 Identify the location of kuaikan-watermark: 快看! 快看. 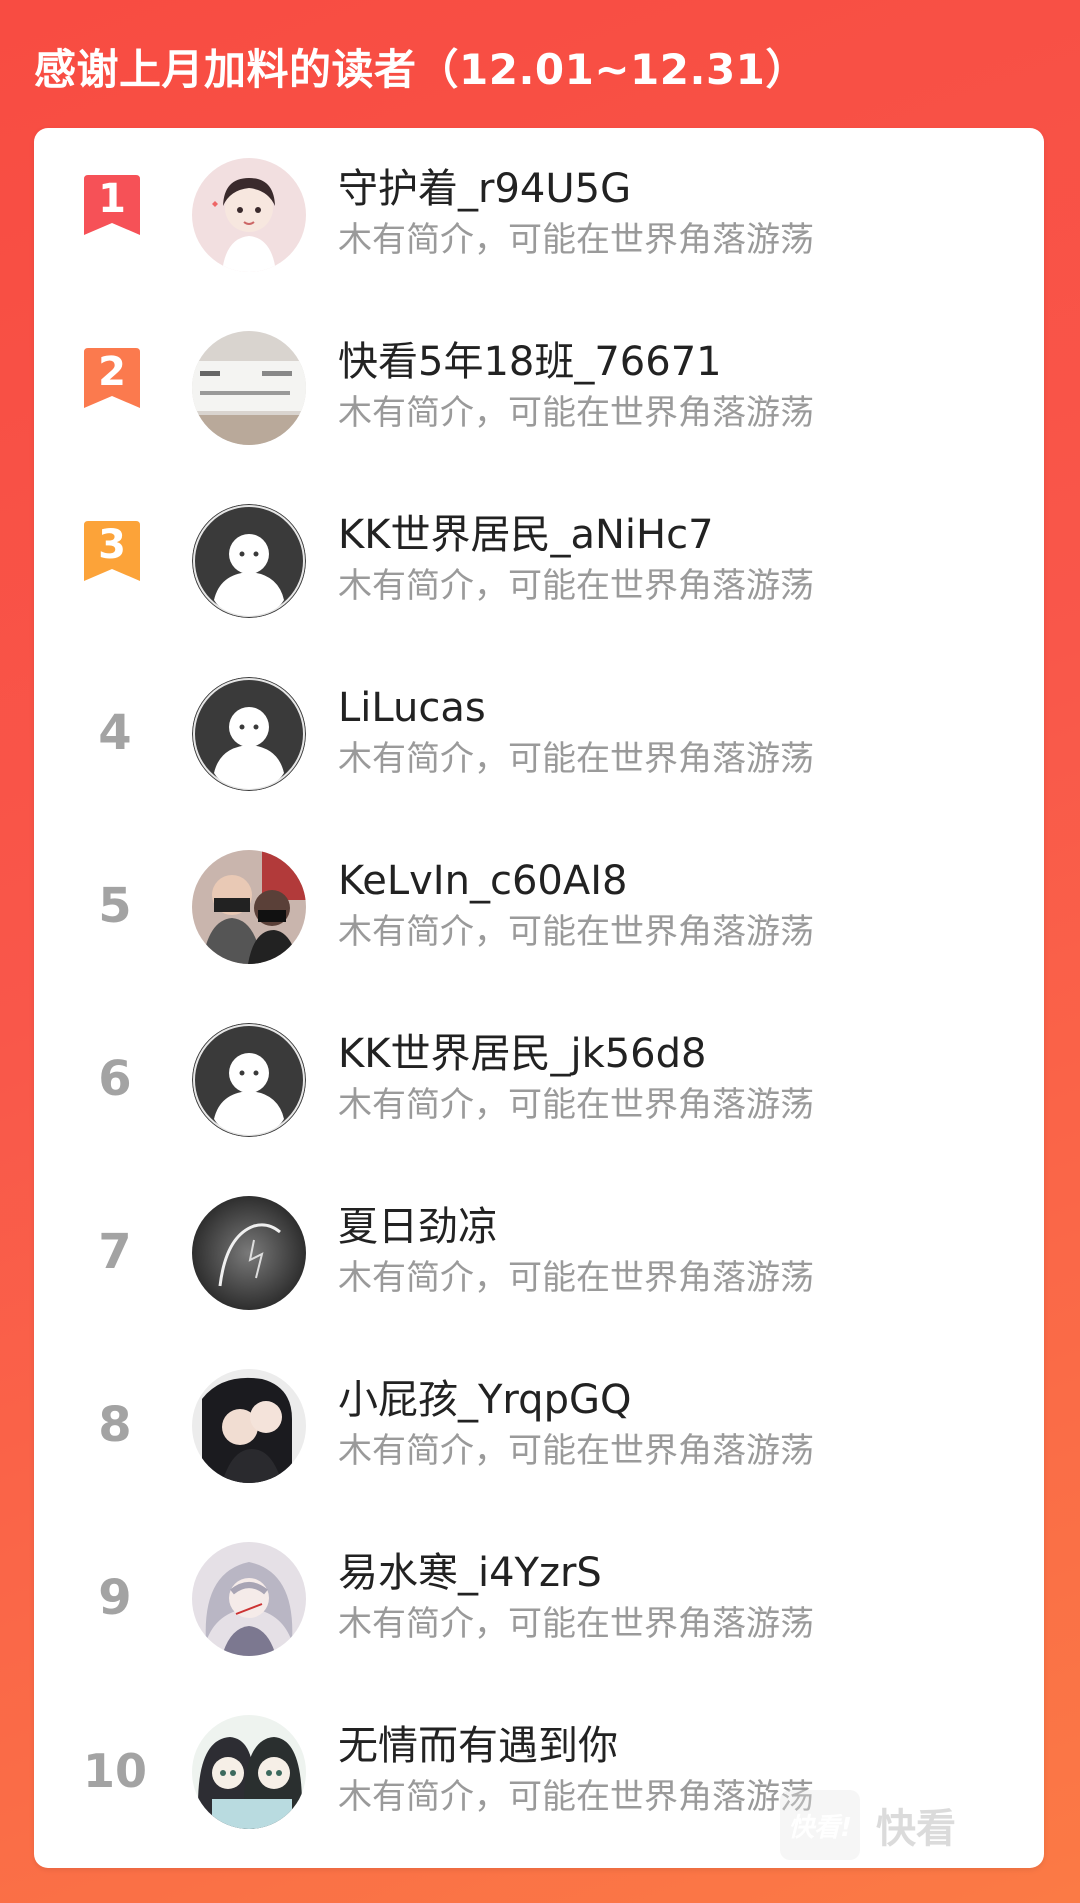
(880, 1825).